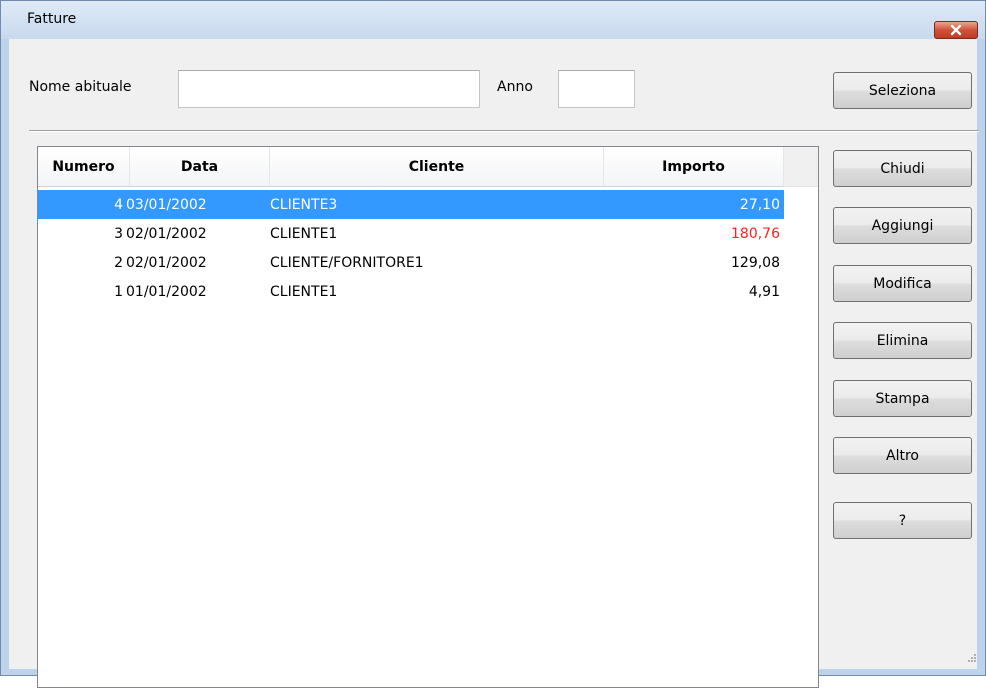  What do you see at coordinates (504, 131) in the screenshot?
I see `separator` at bounding box center [504, 131].